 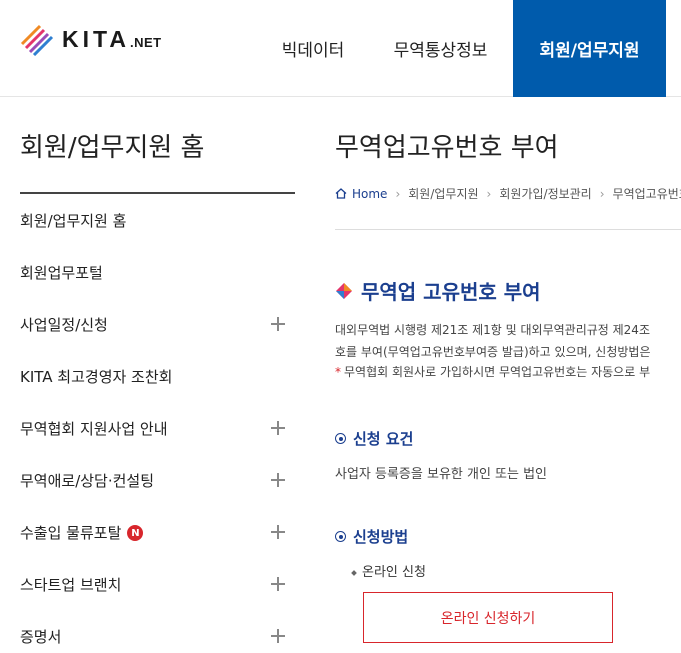 I want to click on title-divider, so click(x=508, y=229).